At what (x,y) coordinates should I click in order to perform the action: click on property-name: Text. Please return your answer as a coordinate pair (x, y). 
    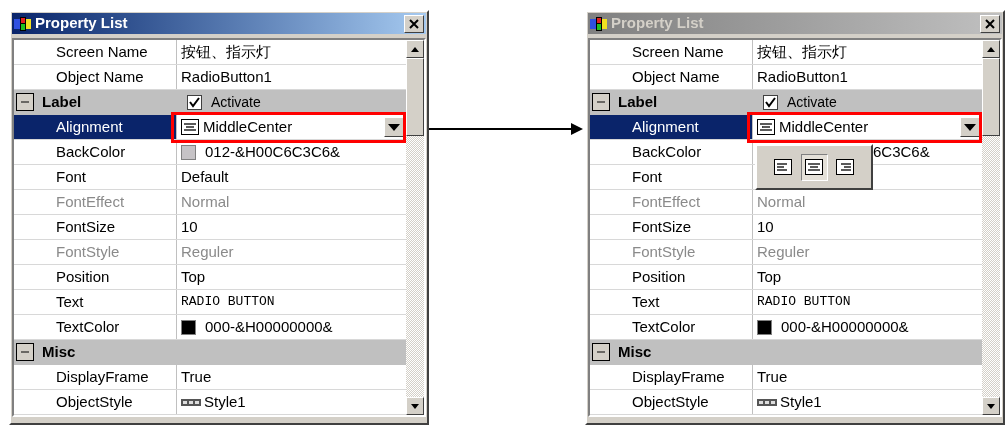
    Looking at the image, I should click on (70, 301).